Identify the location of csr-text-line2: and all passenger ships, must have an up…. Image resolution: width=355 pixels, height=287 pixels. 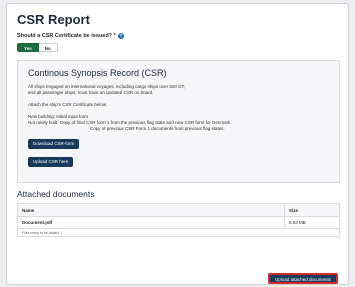
(91, 92).